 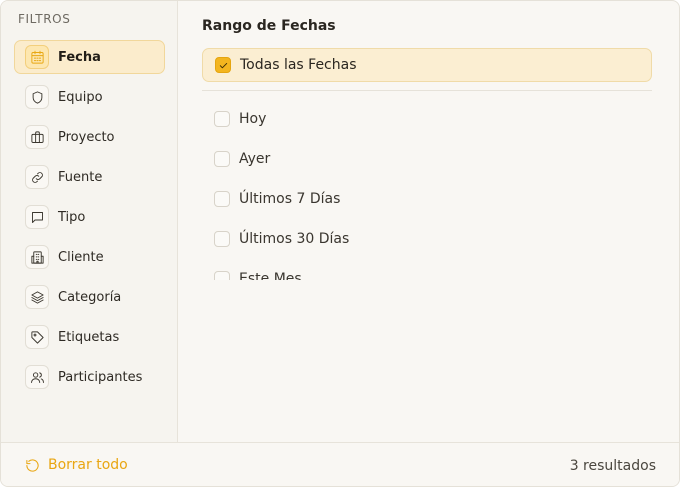 What do you see at coordinates (298, 65) in the screenshot?
I see `option-label: Todas las Fechas` at bounding box center [298, 65].